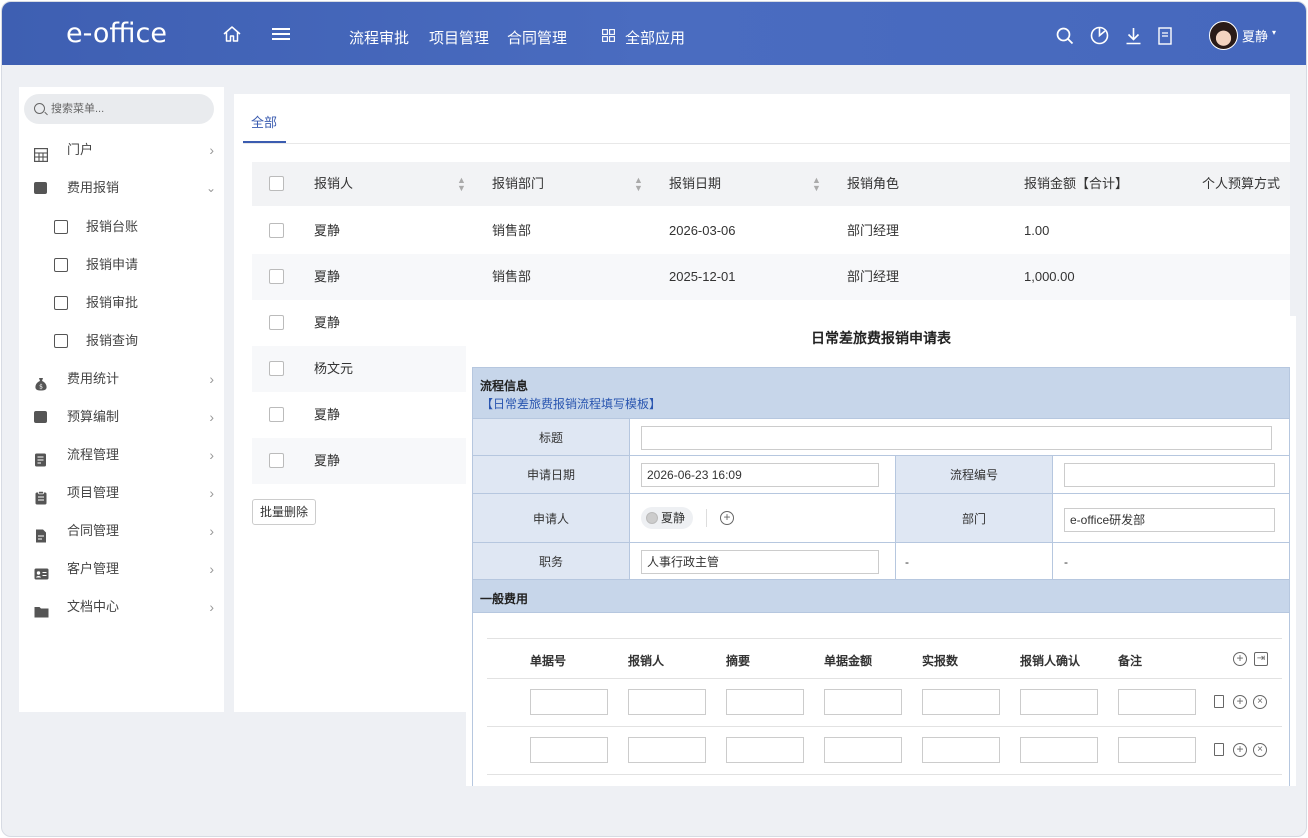  I want to click on applicant-chip: 夏静, so click(667, 518).